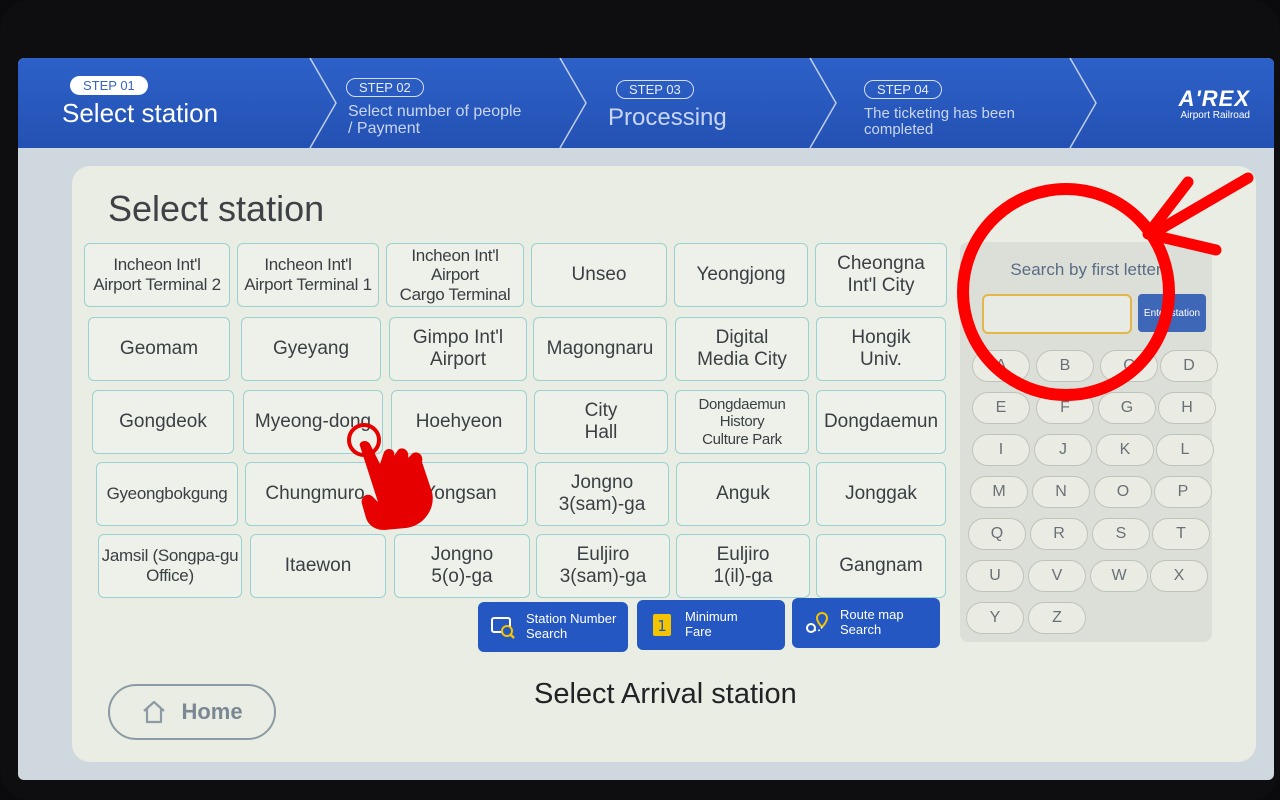 The image size is (1280, 800). I want to click on station-number-search-button: Station Number Search, so click(553, 627).